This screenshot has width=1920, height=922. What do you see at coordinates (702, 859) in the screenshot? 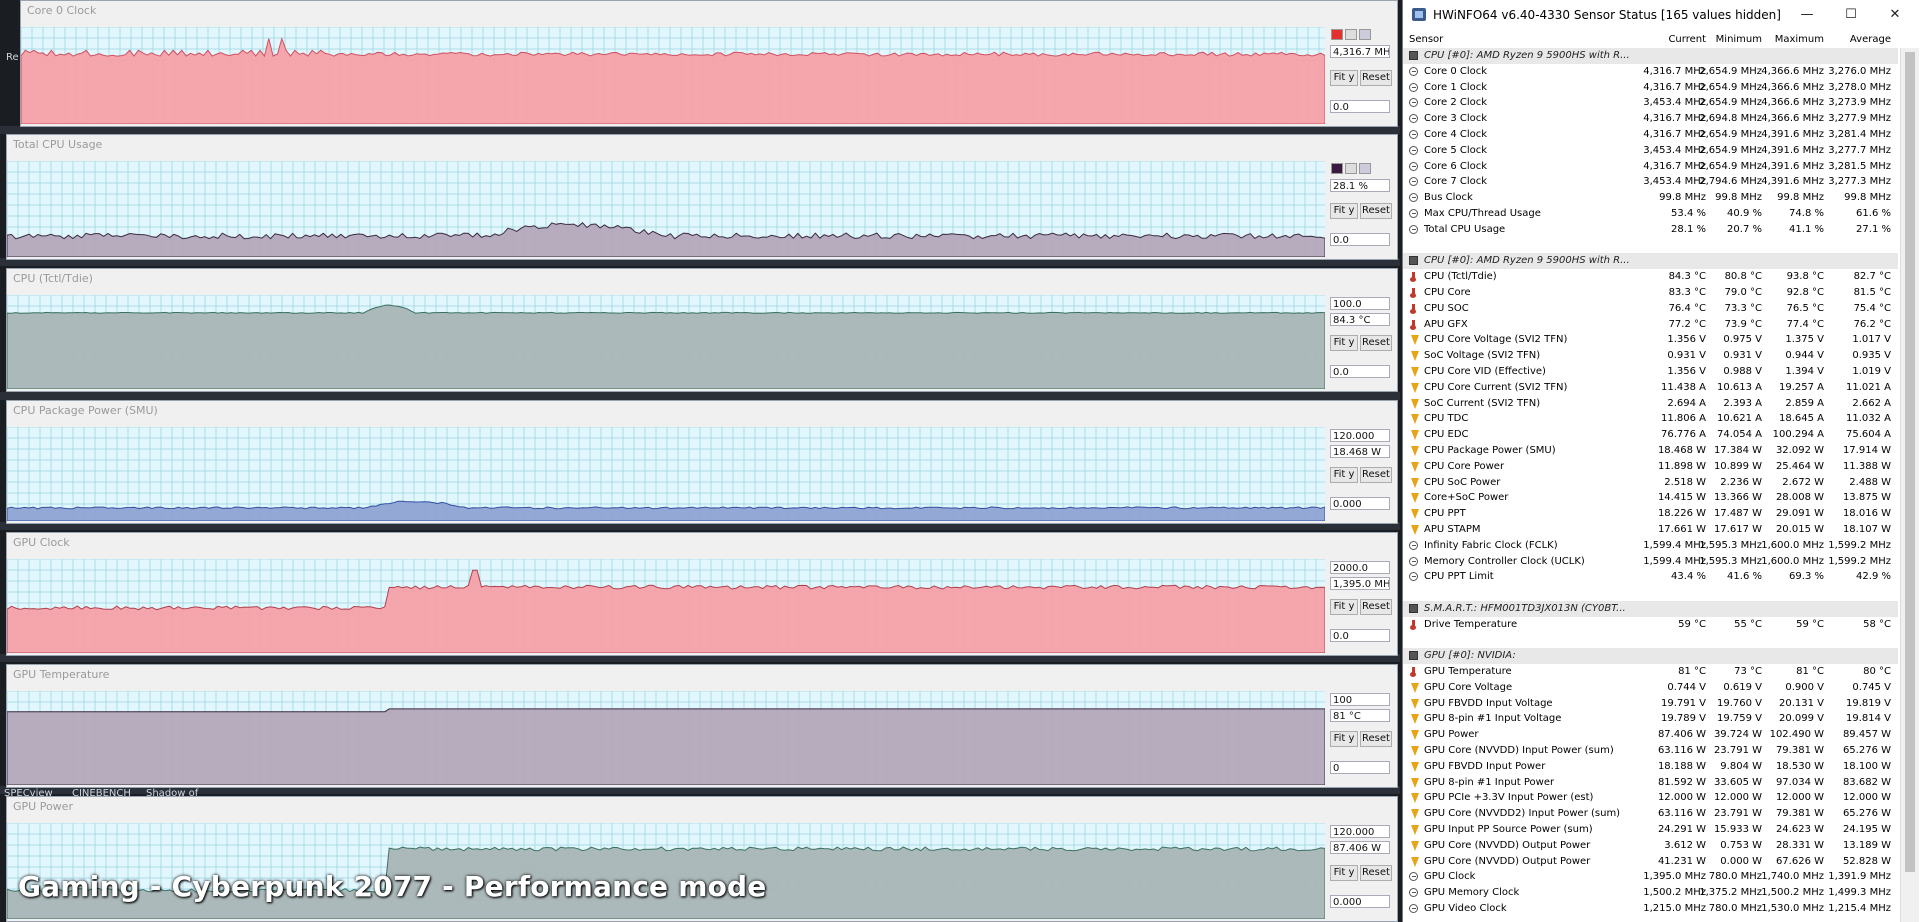
I see `graph-window: GPU Power 120.000 87.406 W Fit y Reset 0.000` at bounding box center [702, 859].